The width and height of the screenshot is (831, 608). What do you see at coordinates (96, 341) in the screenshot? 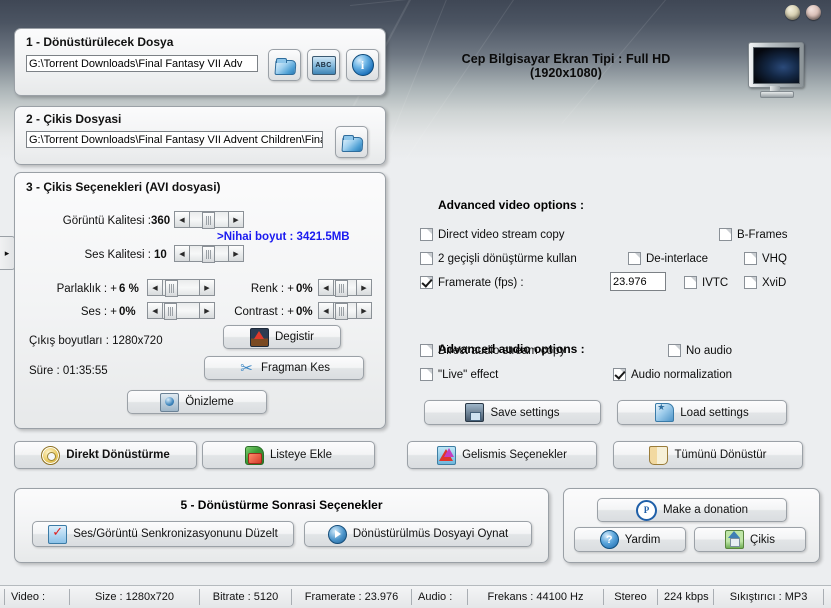
I see `output-dimensions-label: Çıkış boyutları : 1280x720` at bounding box center [96, 341].